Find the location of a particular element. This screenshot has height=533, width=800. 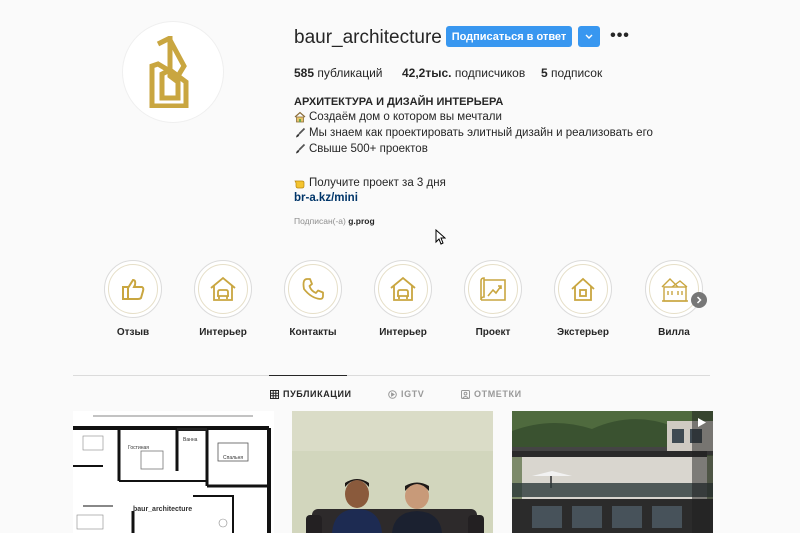

bio-line: Получите проект за 3 дня is located at coordinates (370, 183).